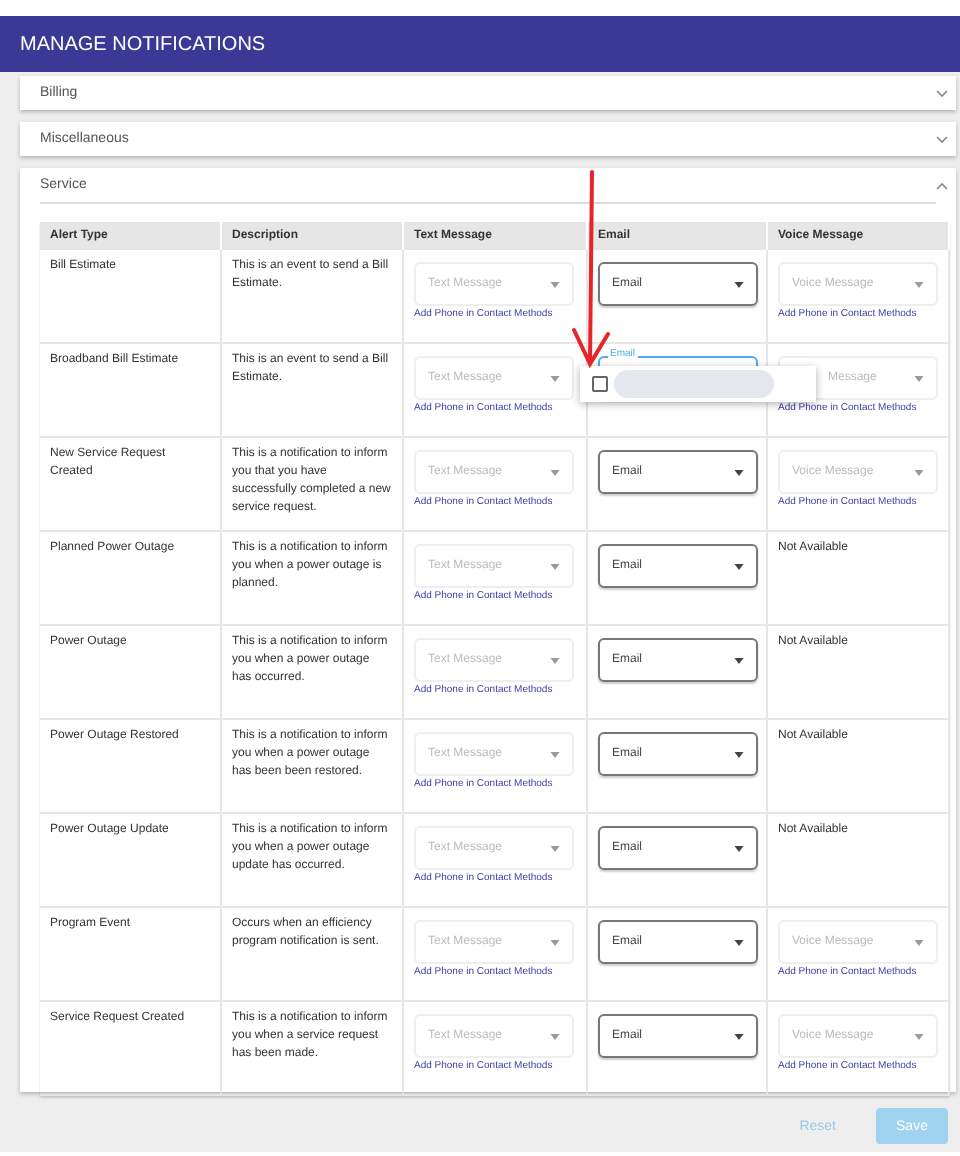  What do you see at coordinates (143, 44) in the screenshot?
I see `page-title: MANAGE NOTIFICATIONS` at bounding box center [143, 44].